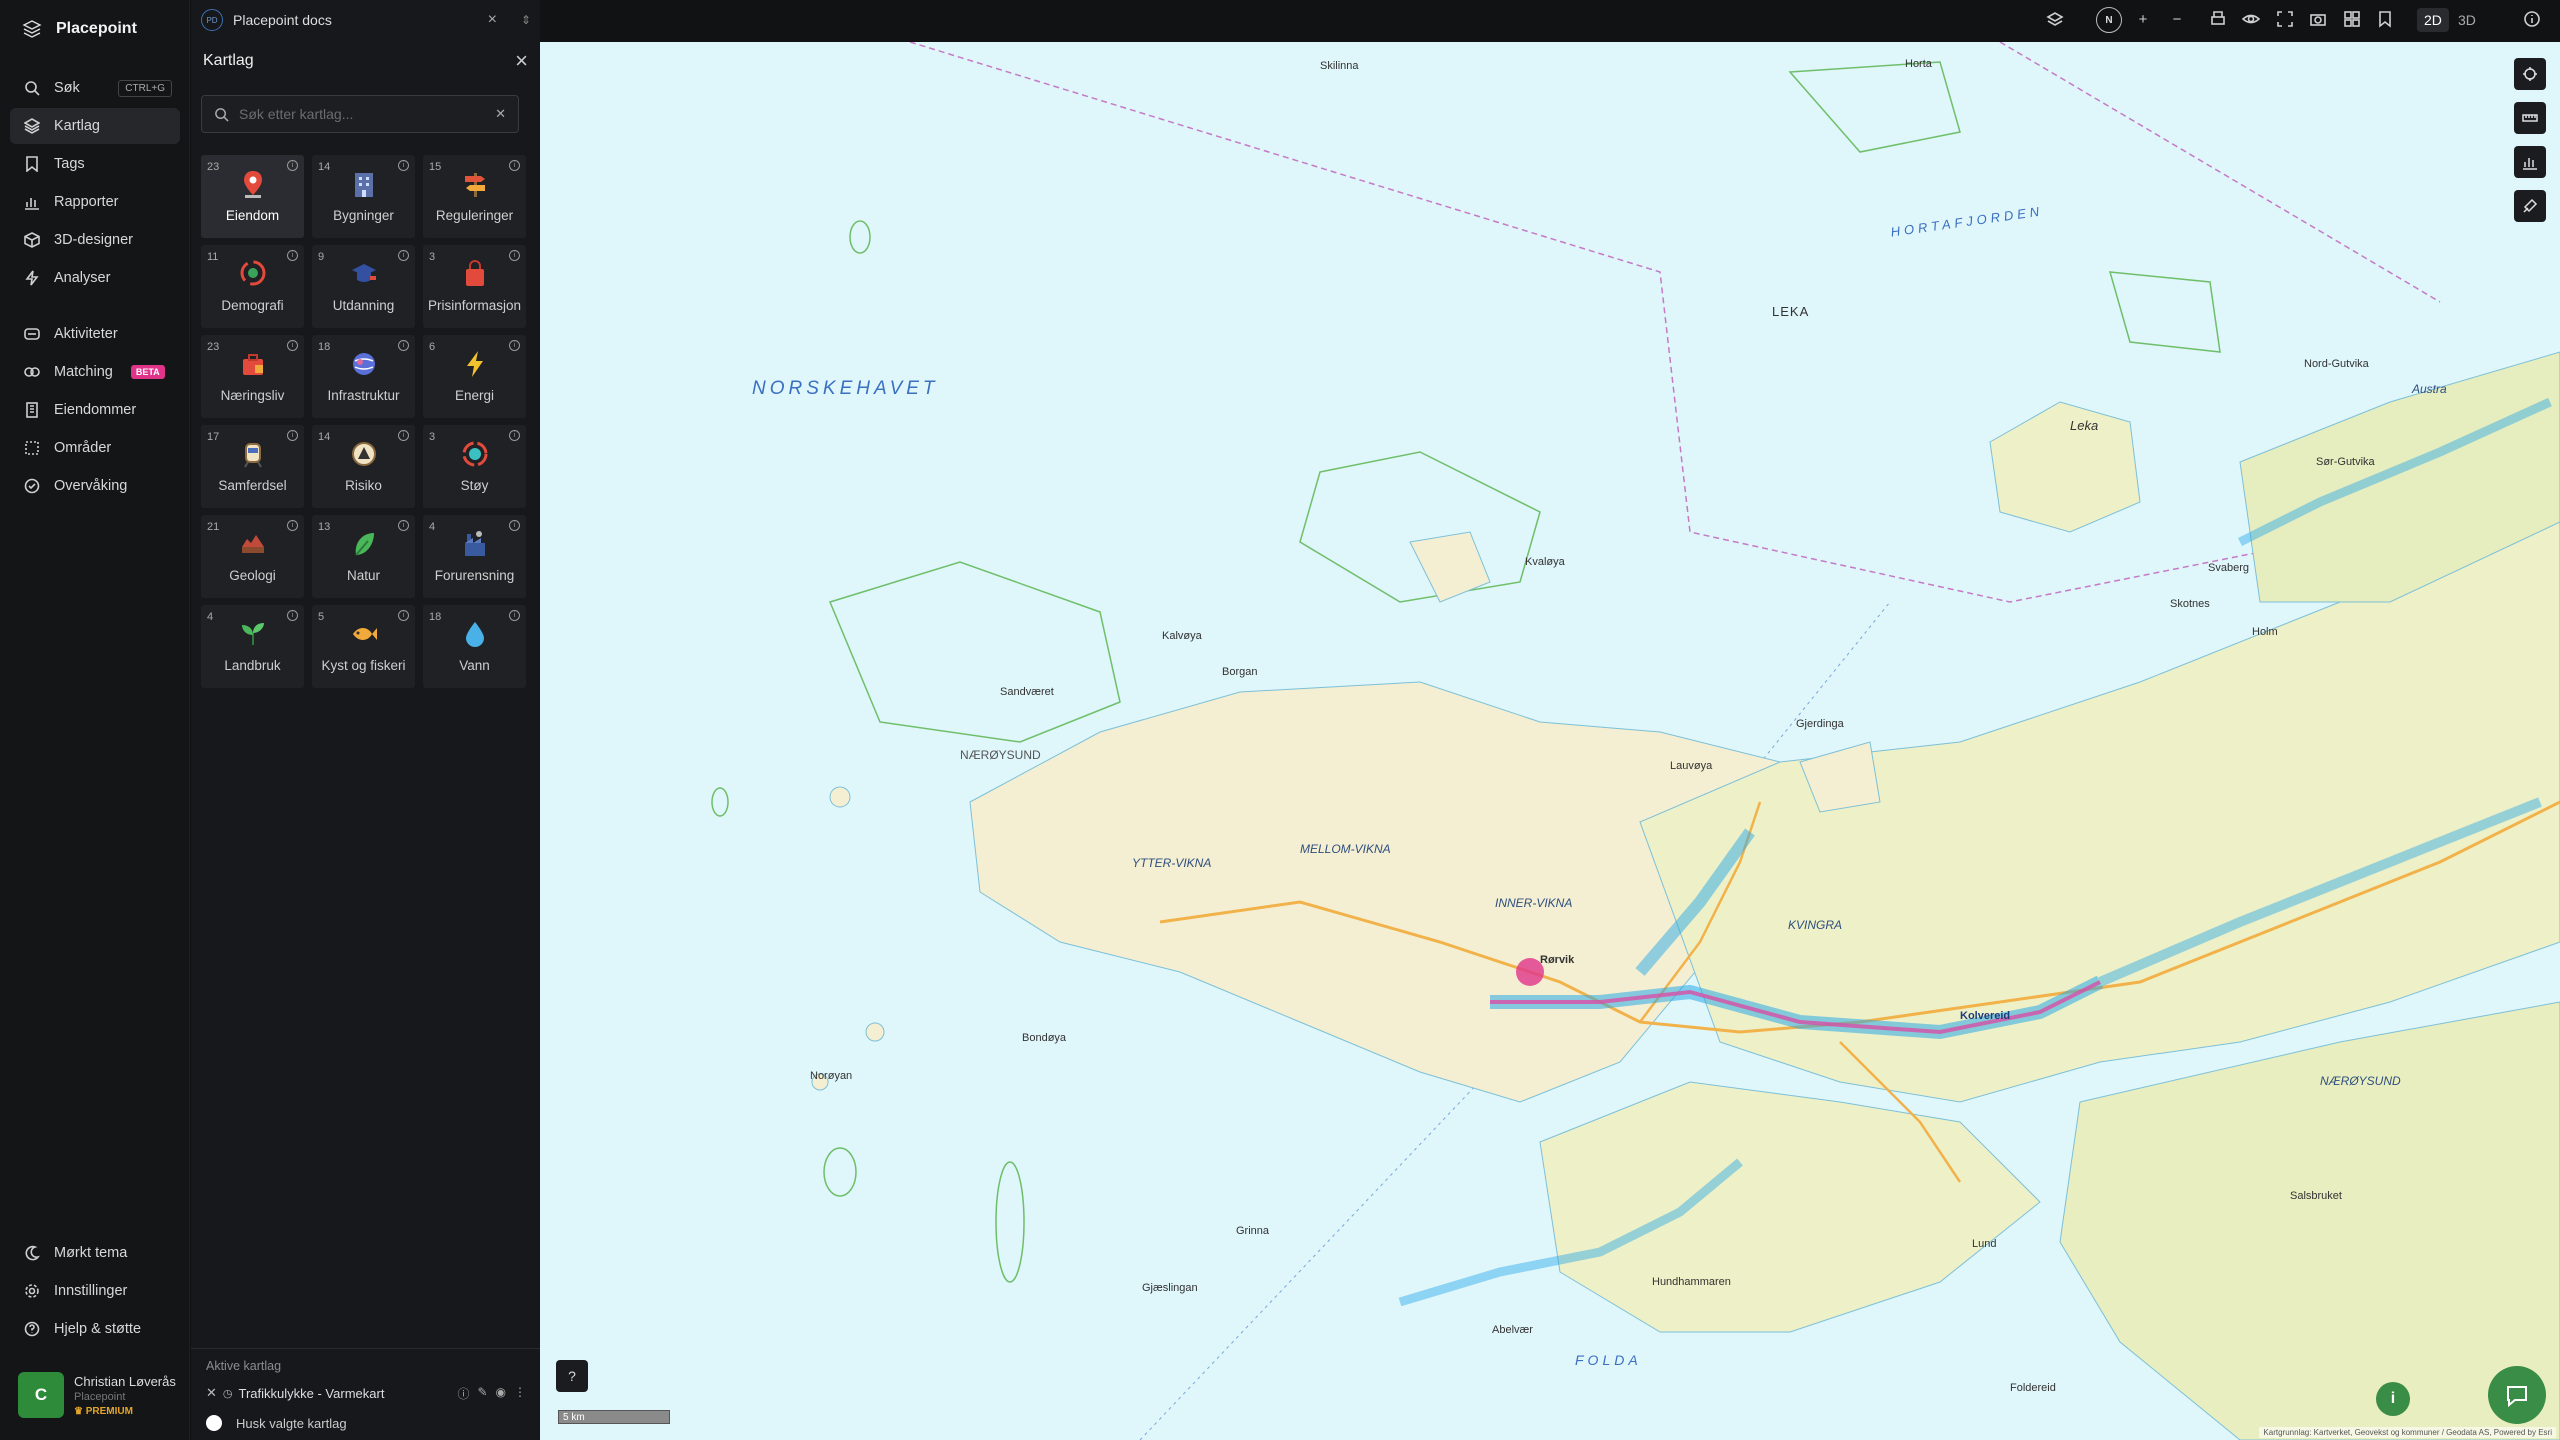  I want to click on nav-item-areas: Områder, so click(95, 448).